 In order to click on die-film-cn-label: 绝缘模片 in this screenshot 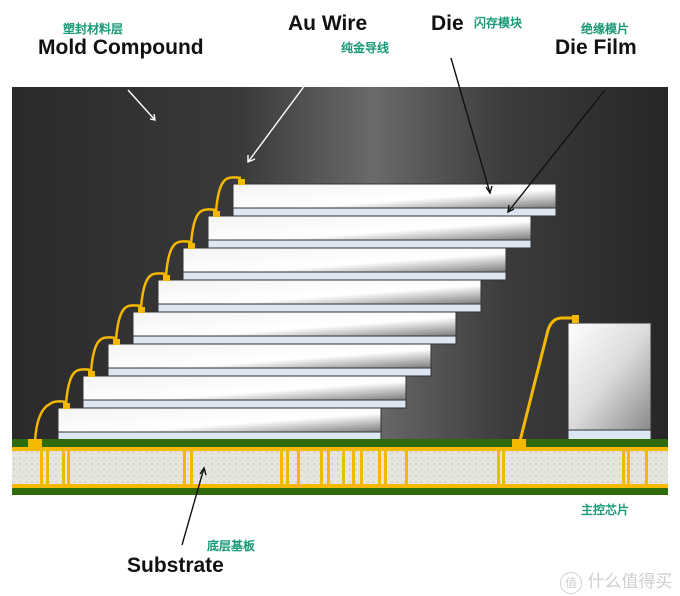, I will do `click(605, 29)`.